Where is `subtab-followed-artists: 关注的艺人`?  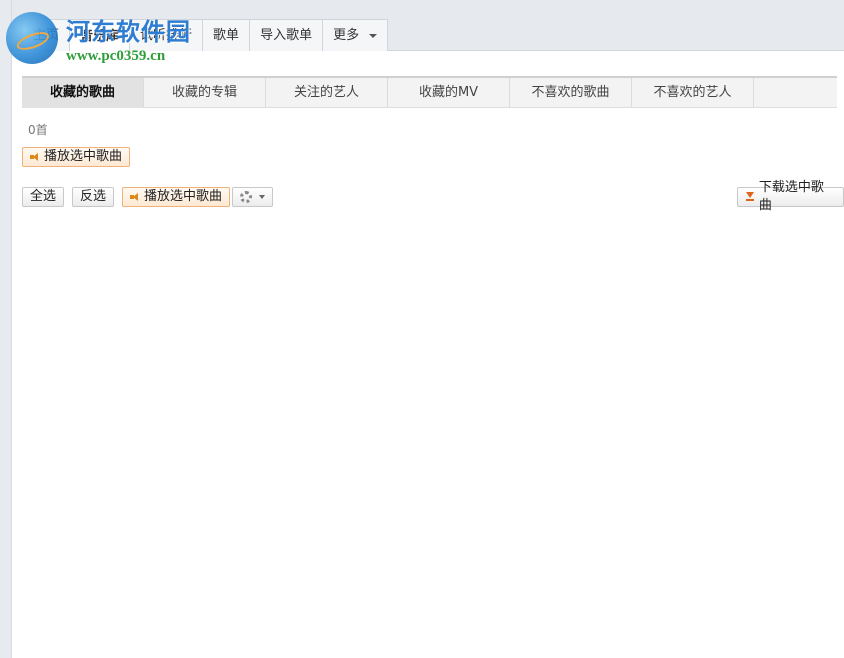 subtab-followed-artists: 关注的艺人 is located at coordinates (327, 93).